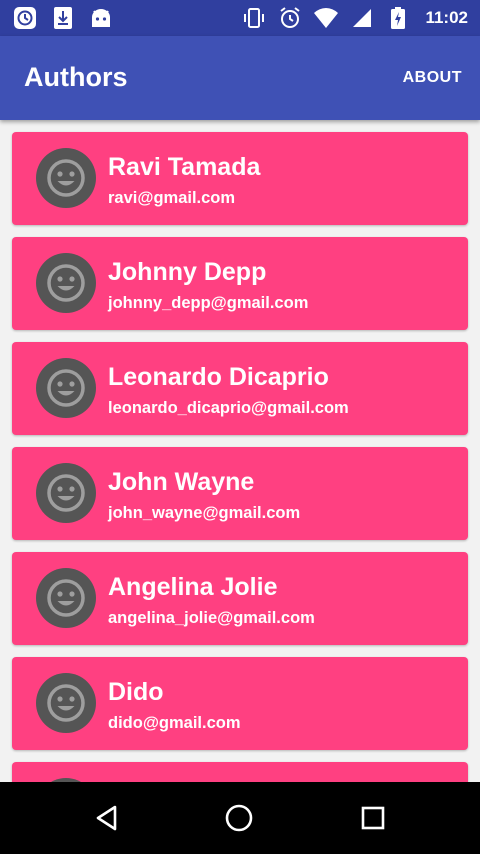 The image size is (480, 854). I want to click on download-icon, so click(63, 18).